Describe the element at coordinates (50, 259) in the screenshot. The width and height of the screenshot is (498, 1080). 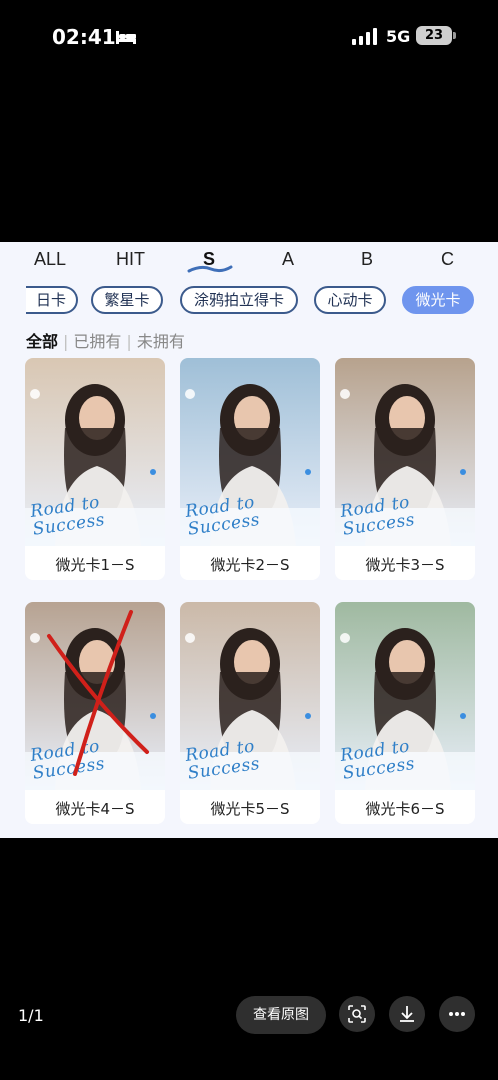
I see `tab-all: ALL` at that location.